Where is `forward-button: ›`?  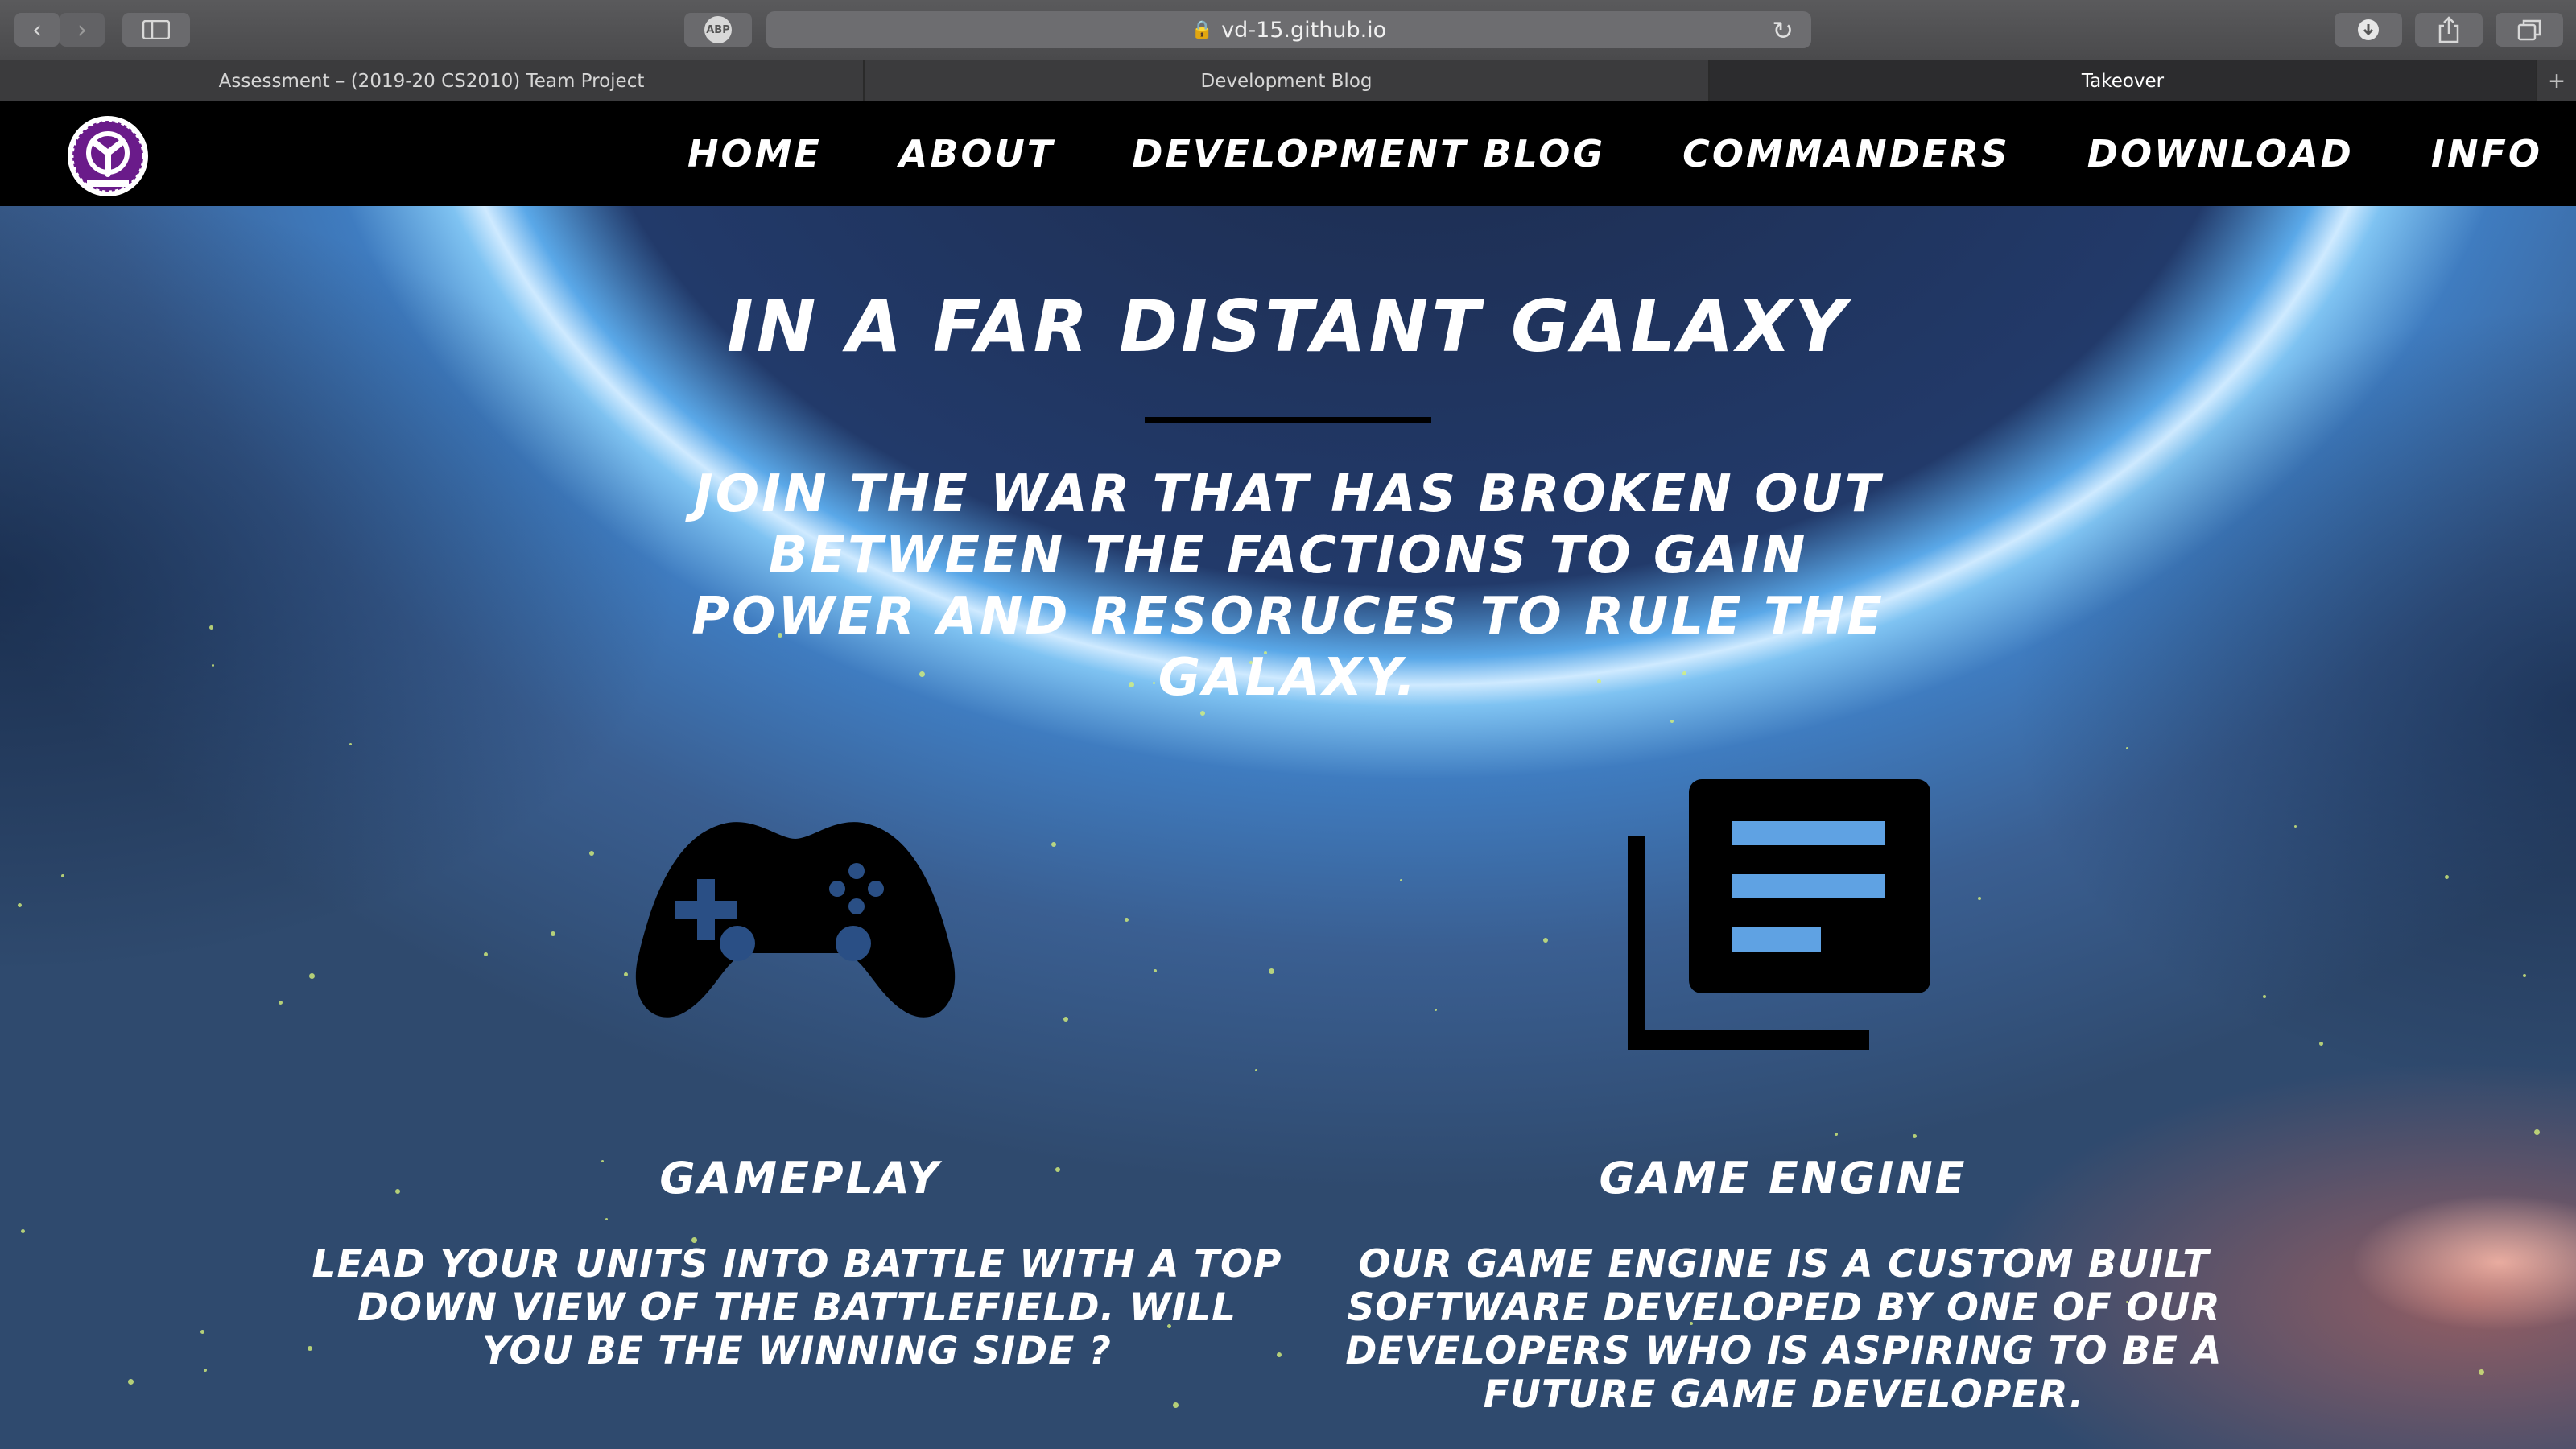
forward-button: › is located at coordinates (82, 30).